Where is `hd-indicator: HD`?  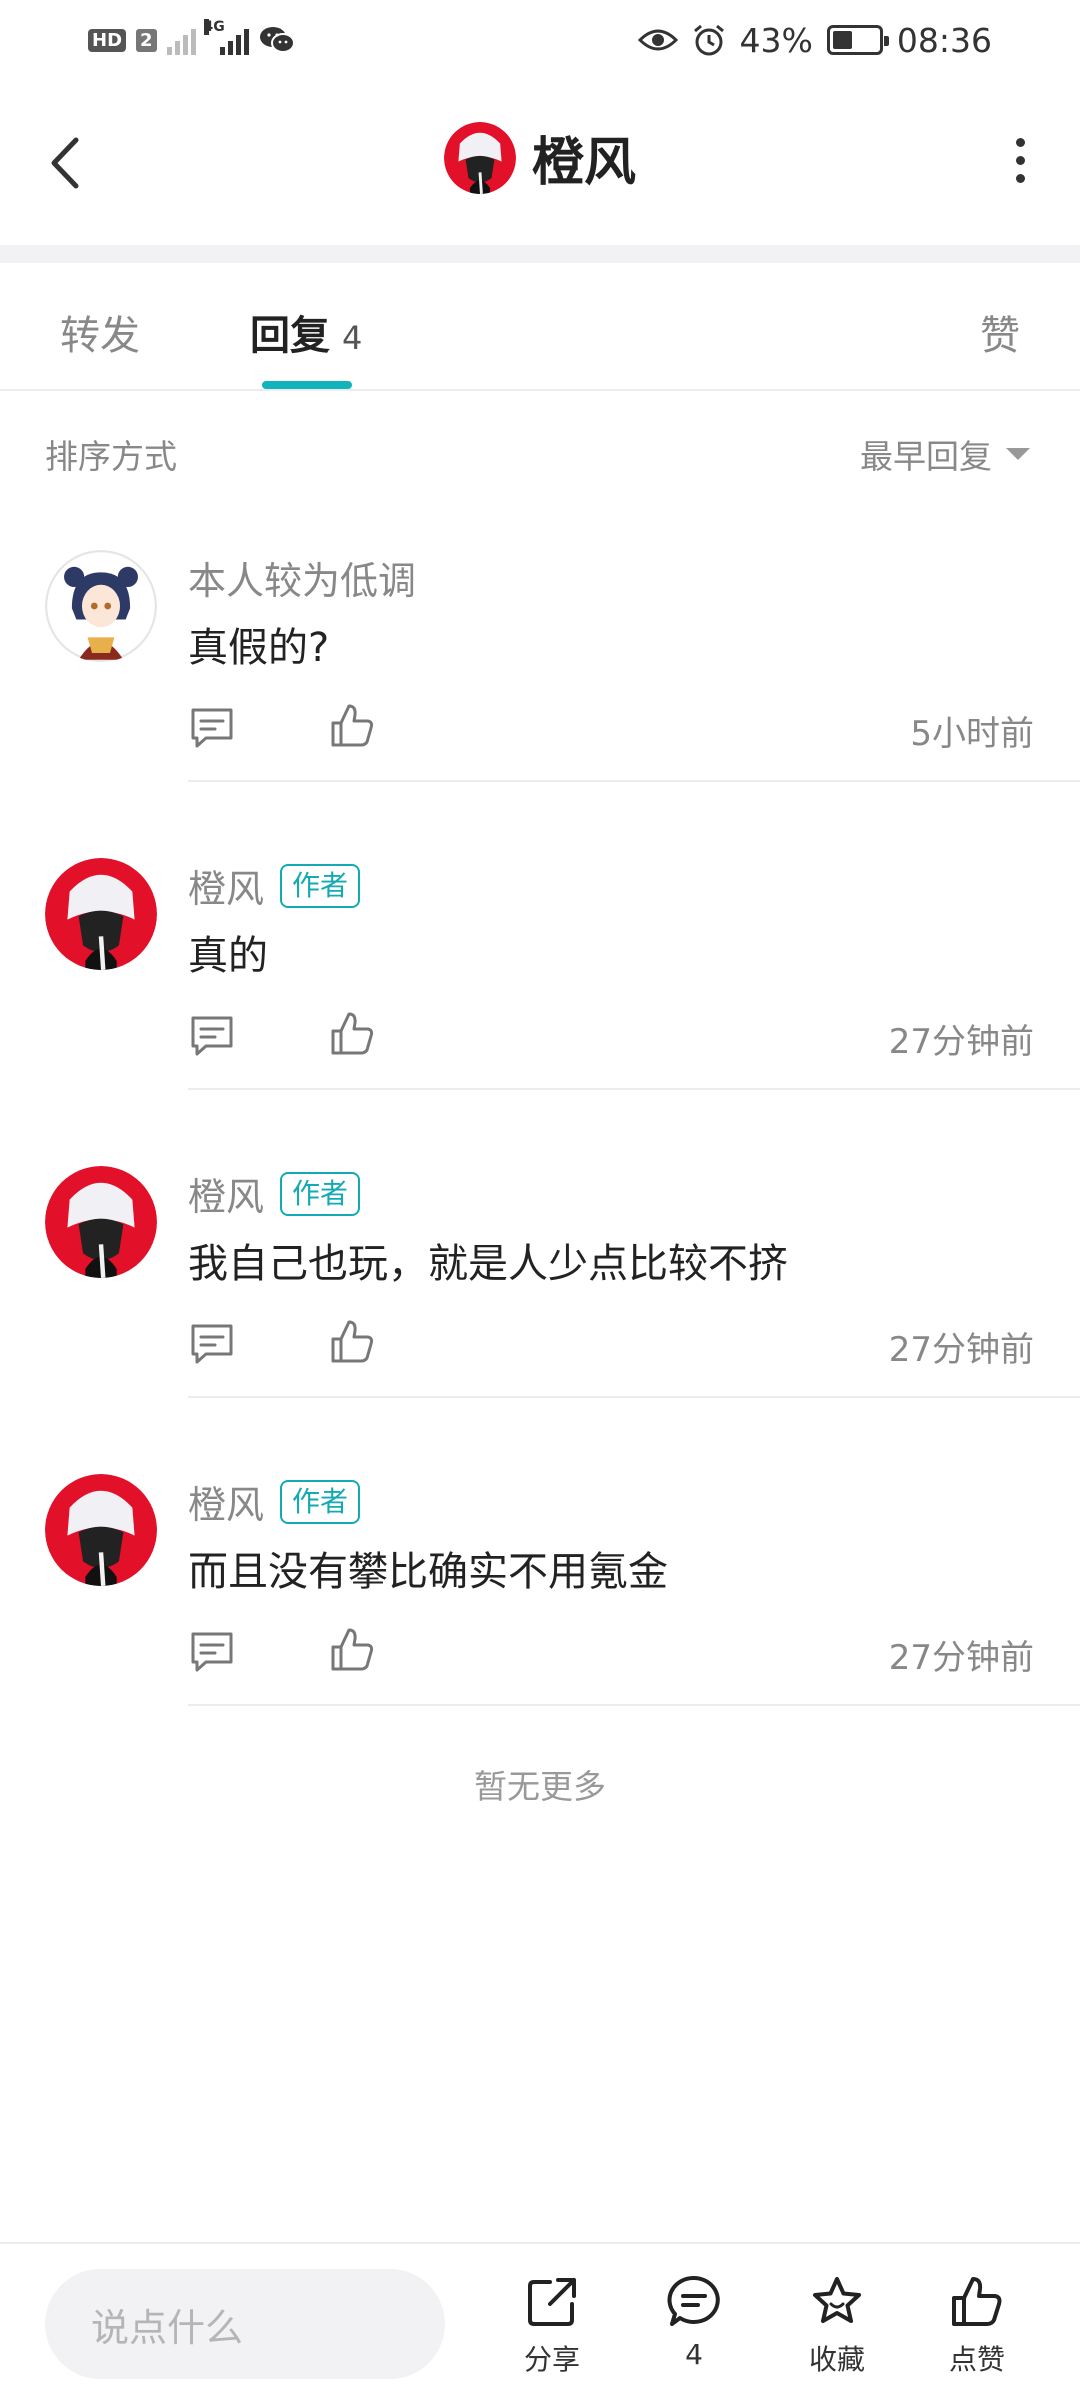
hd-indicator: HD is located at coordinates (107, 40).